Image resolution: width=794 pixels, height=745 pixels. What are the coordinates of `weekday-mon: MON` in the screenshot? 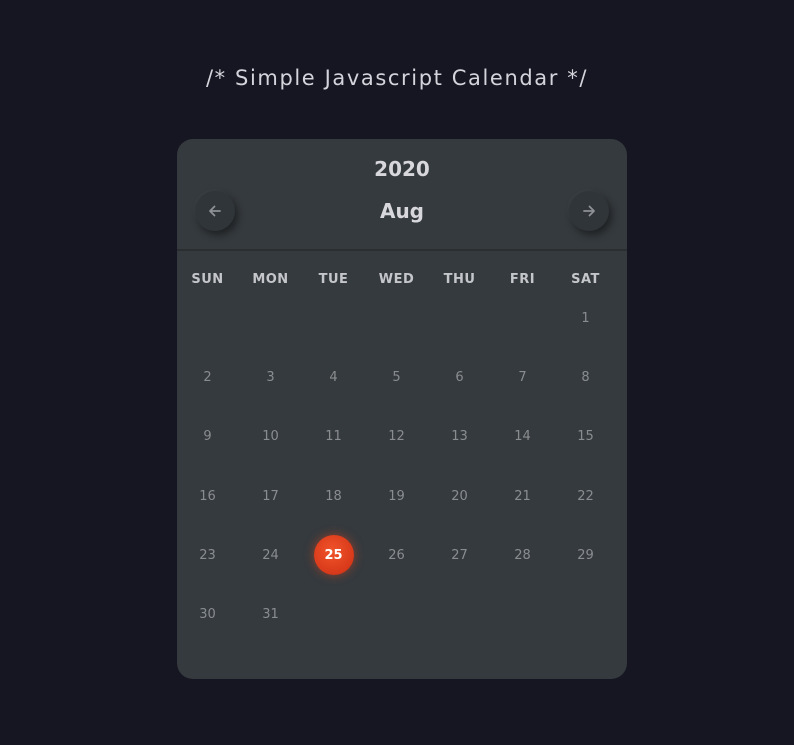 It's located at (270, 279).